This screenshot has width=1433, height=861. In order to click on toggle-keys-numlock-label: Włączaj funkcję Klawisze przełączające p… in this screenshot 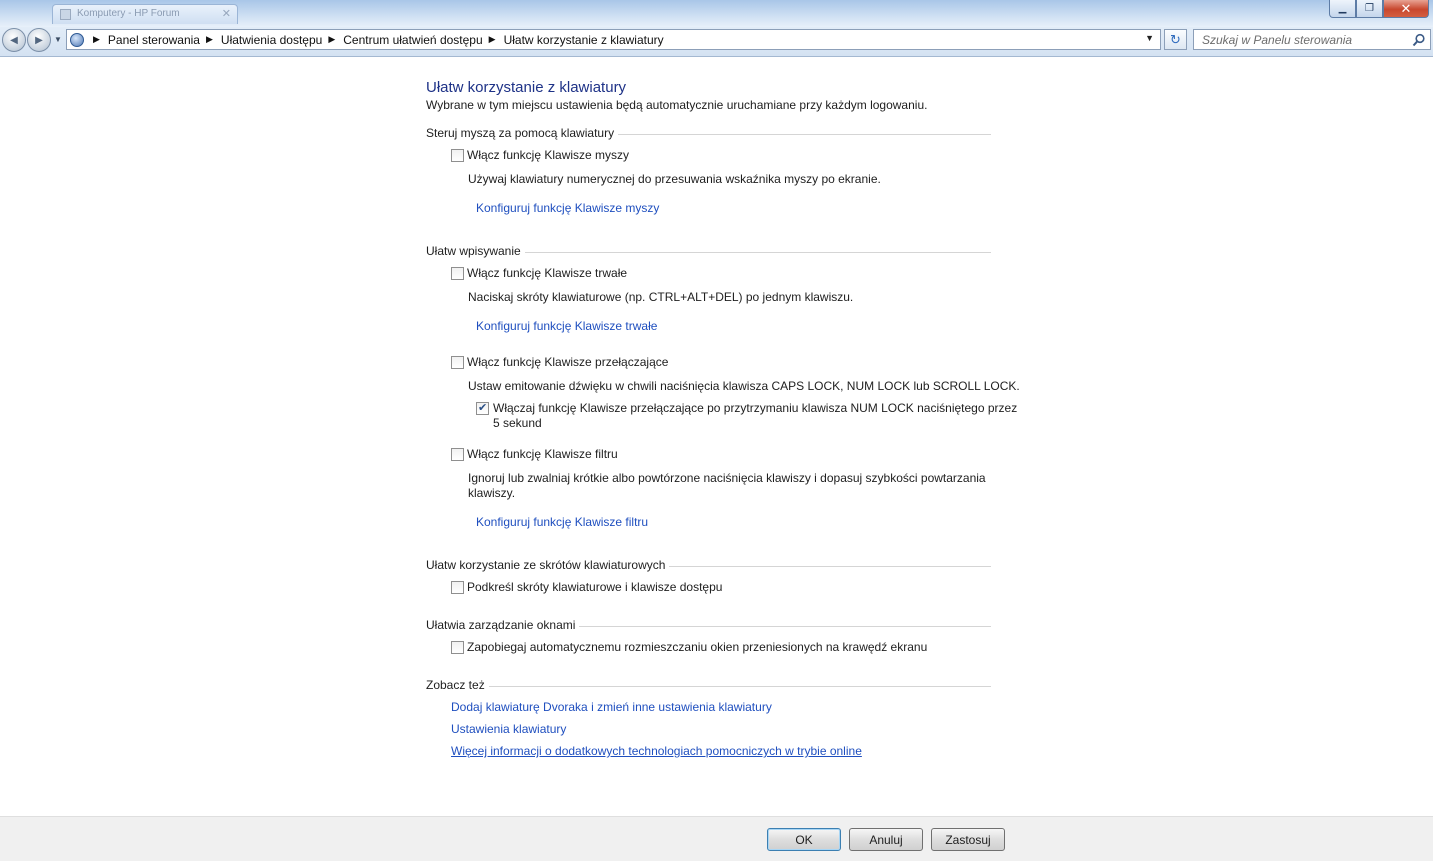, I will do `click(755, 416)`.